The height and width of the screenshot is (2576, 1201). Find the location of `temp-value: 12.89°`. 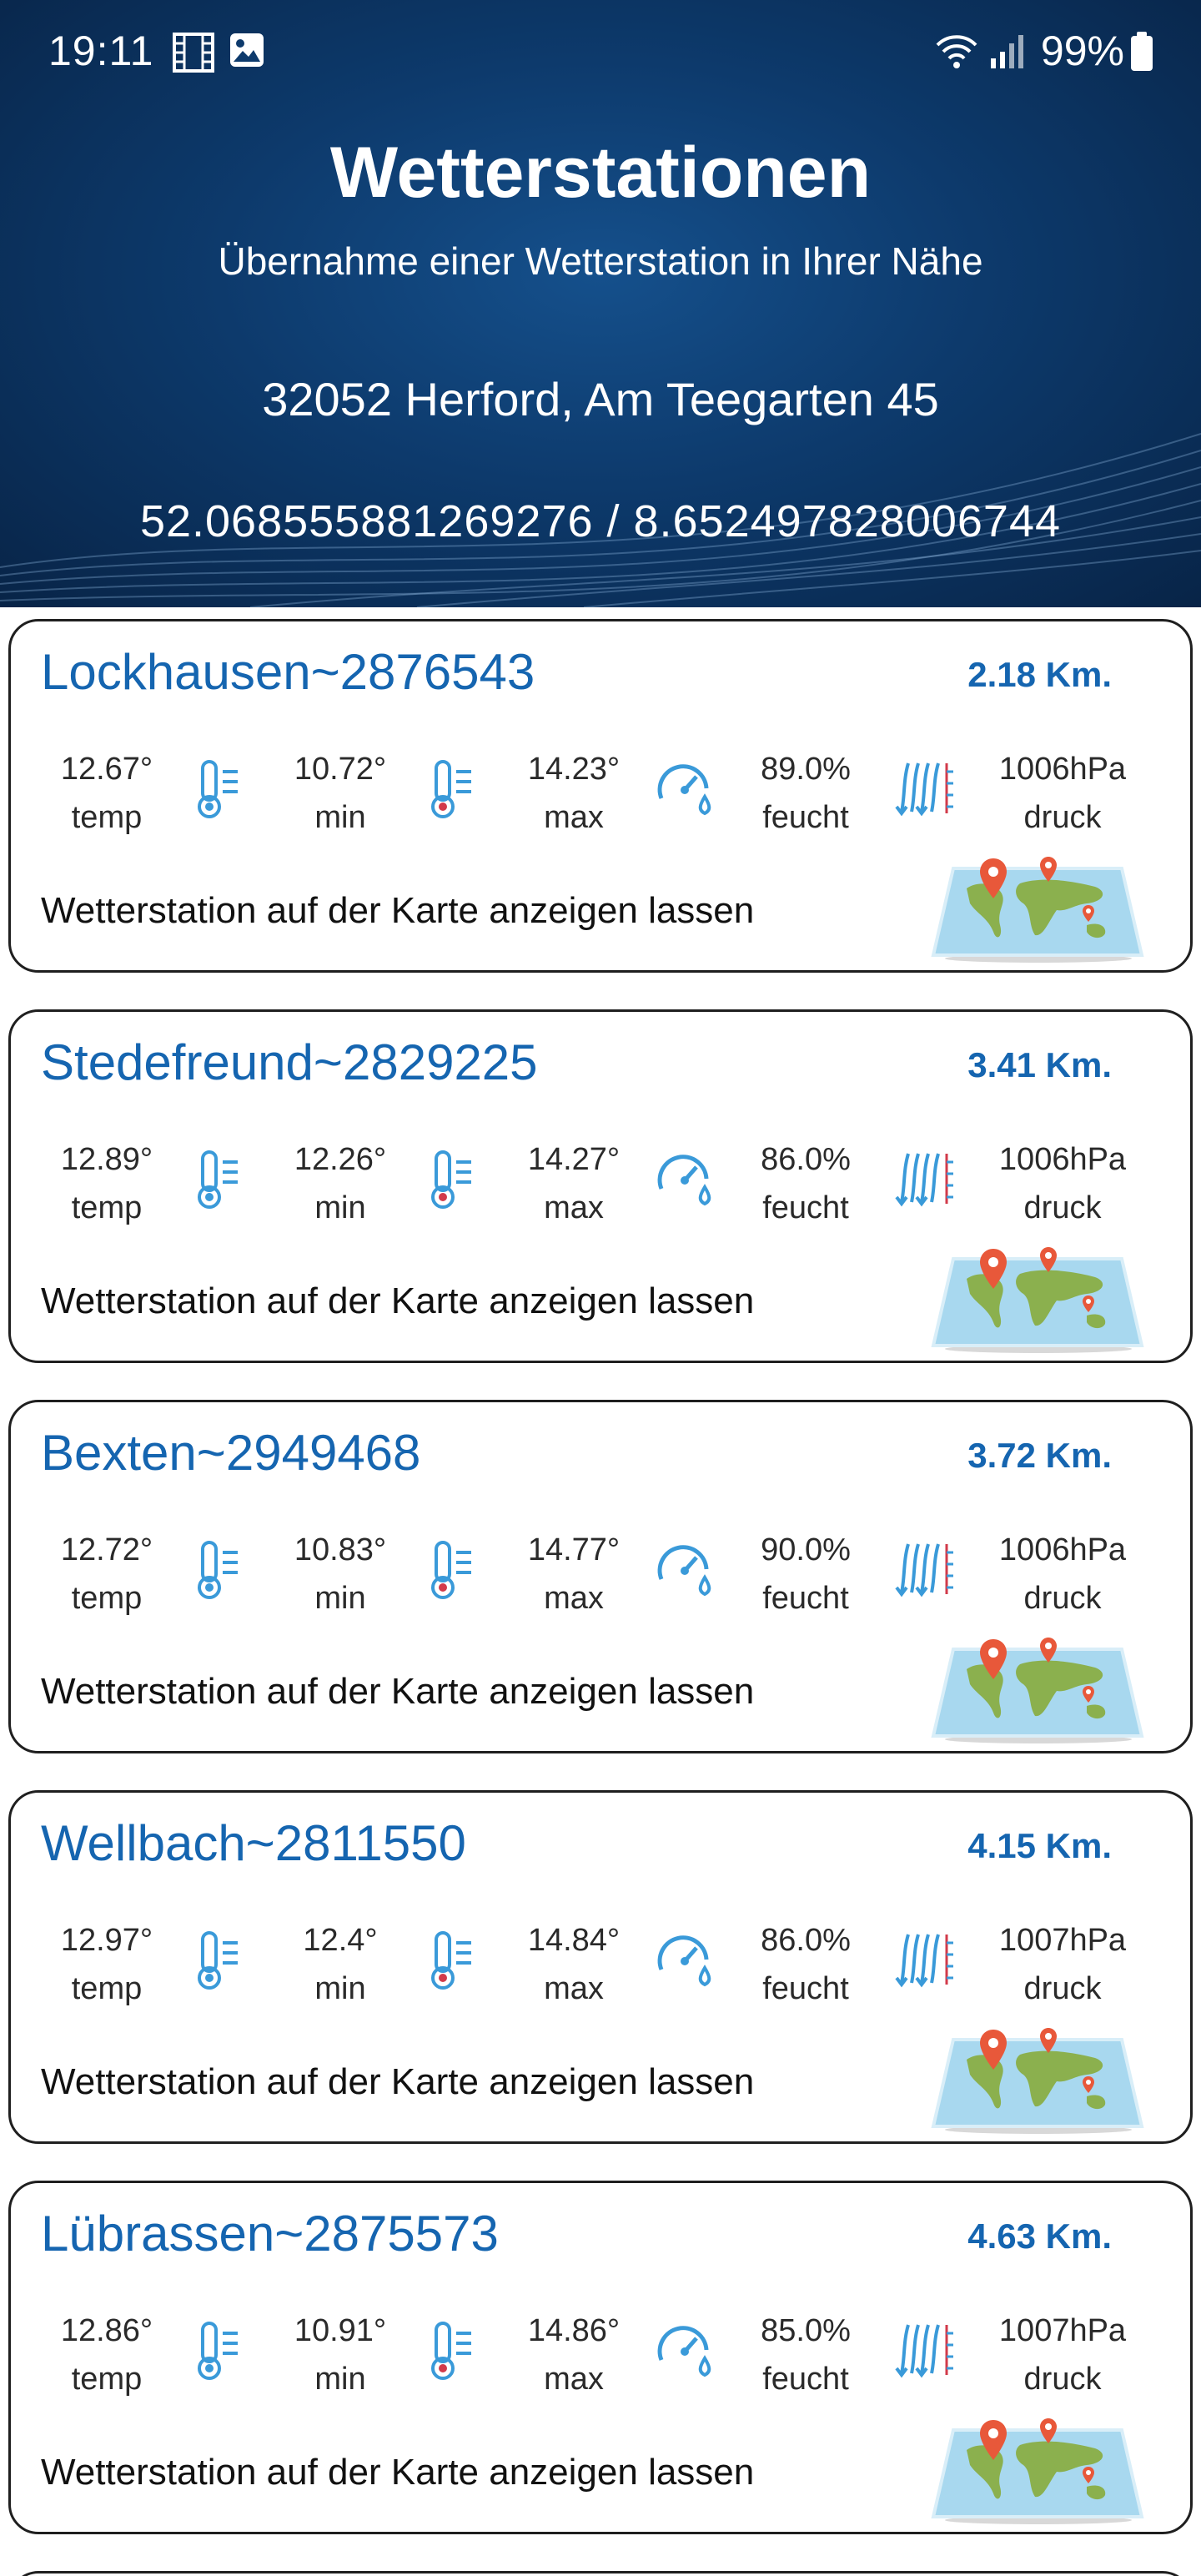

temp-value: 12.89° is located at coordinates (107, 1159).